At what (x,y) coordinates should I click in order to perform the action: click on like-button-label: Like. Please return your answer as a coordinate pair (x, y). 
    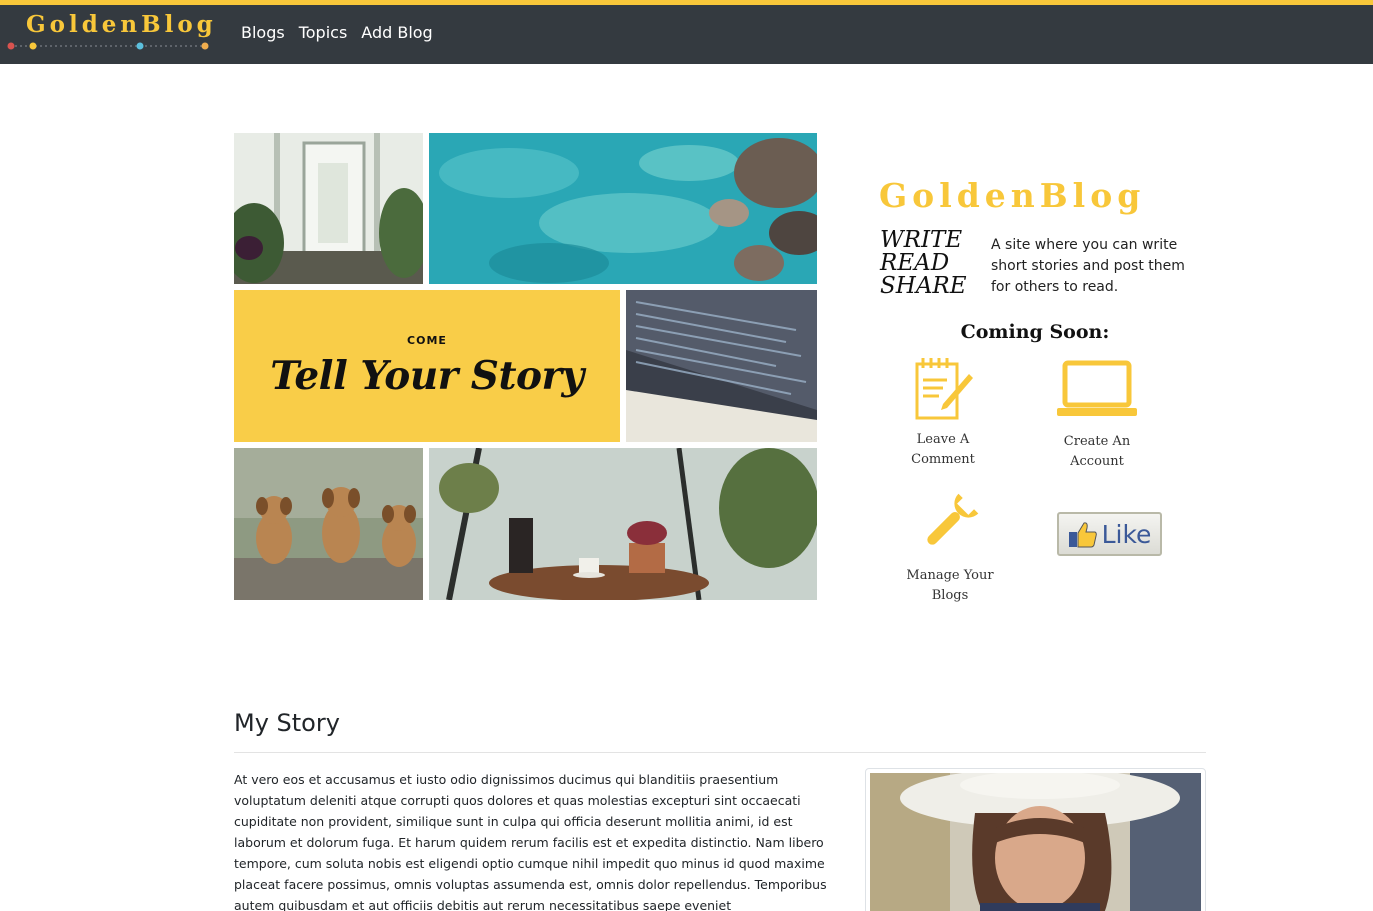
    Looking at the image, I should click on (1126, 534).